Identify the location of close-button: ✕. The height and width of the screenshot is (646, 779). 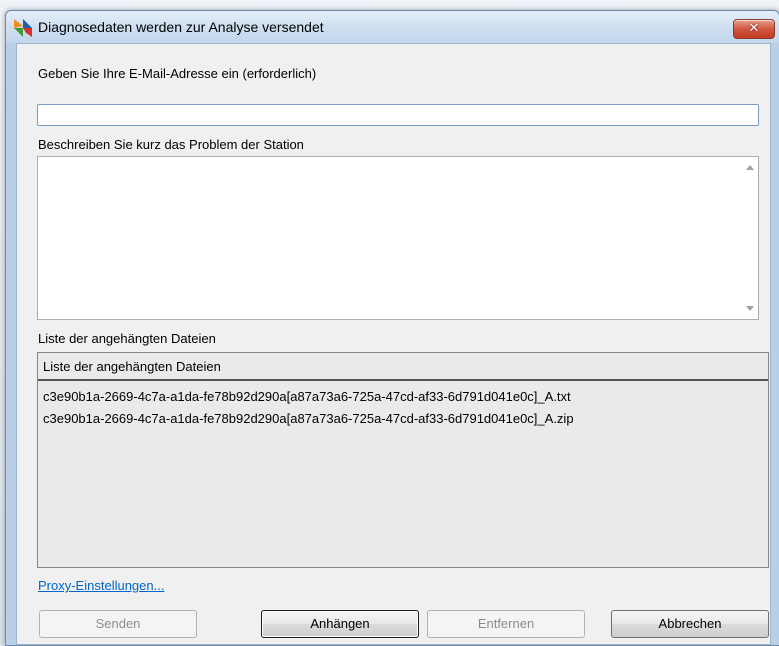
(754, 29).